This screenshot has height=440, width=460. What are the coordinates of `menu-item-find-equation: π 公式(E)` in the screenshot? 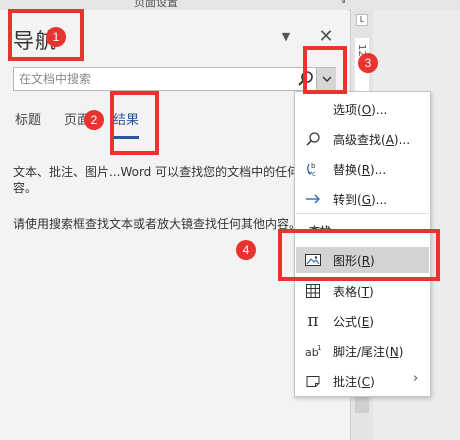 It's located at (362, 321).